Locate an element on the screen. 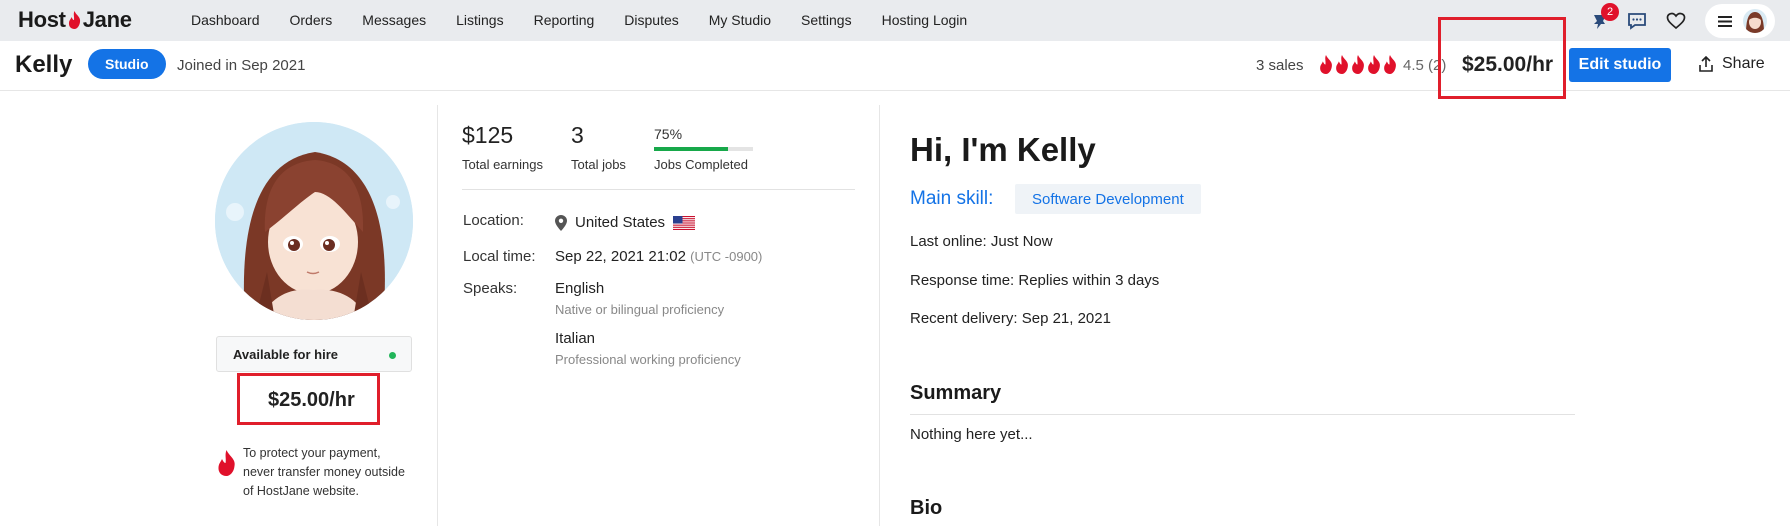  language-name: Italian is located at coordinates (575, 338).